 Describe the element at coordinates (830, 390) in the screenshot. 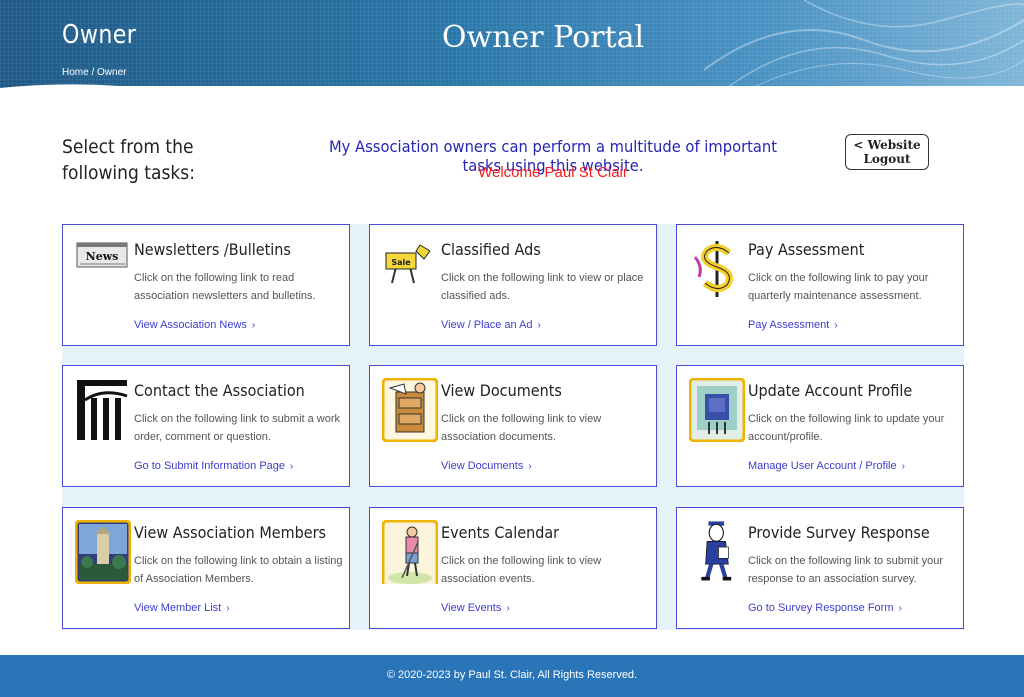

I see `card-title: Update Account Profile` at that location.